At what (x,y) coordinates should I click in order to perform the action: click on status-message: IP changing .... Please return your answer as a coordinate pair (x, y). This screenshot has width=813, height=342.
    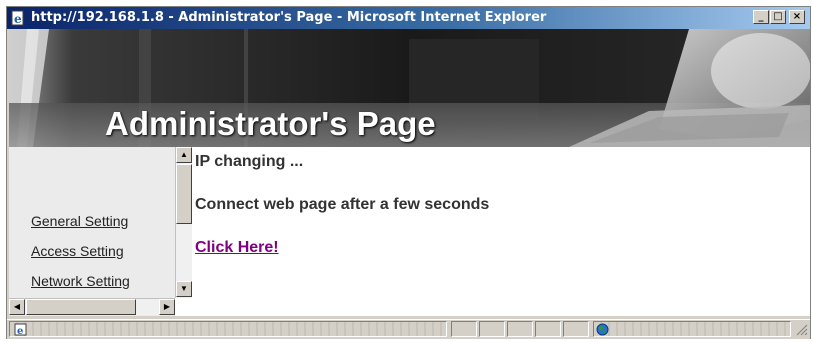
    Looking at the image, I should click on (249, 161).